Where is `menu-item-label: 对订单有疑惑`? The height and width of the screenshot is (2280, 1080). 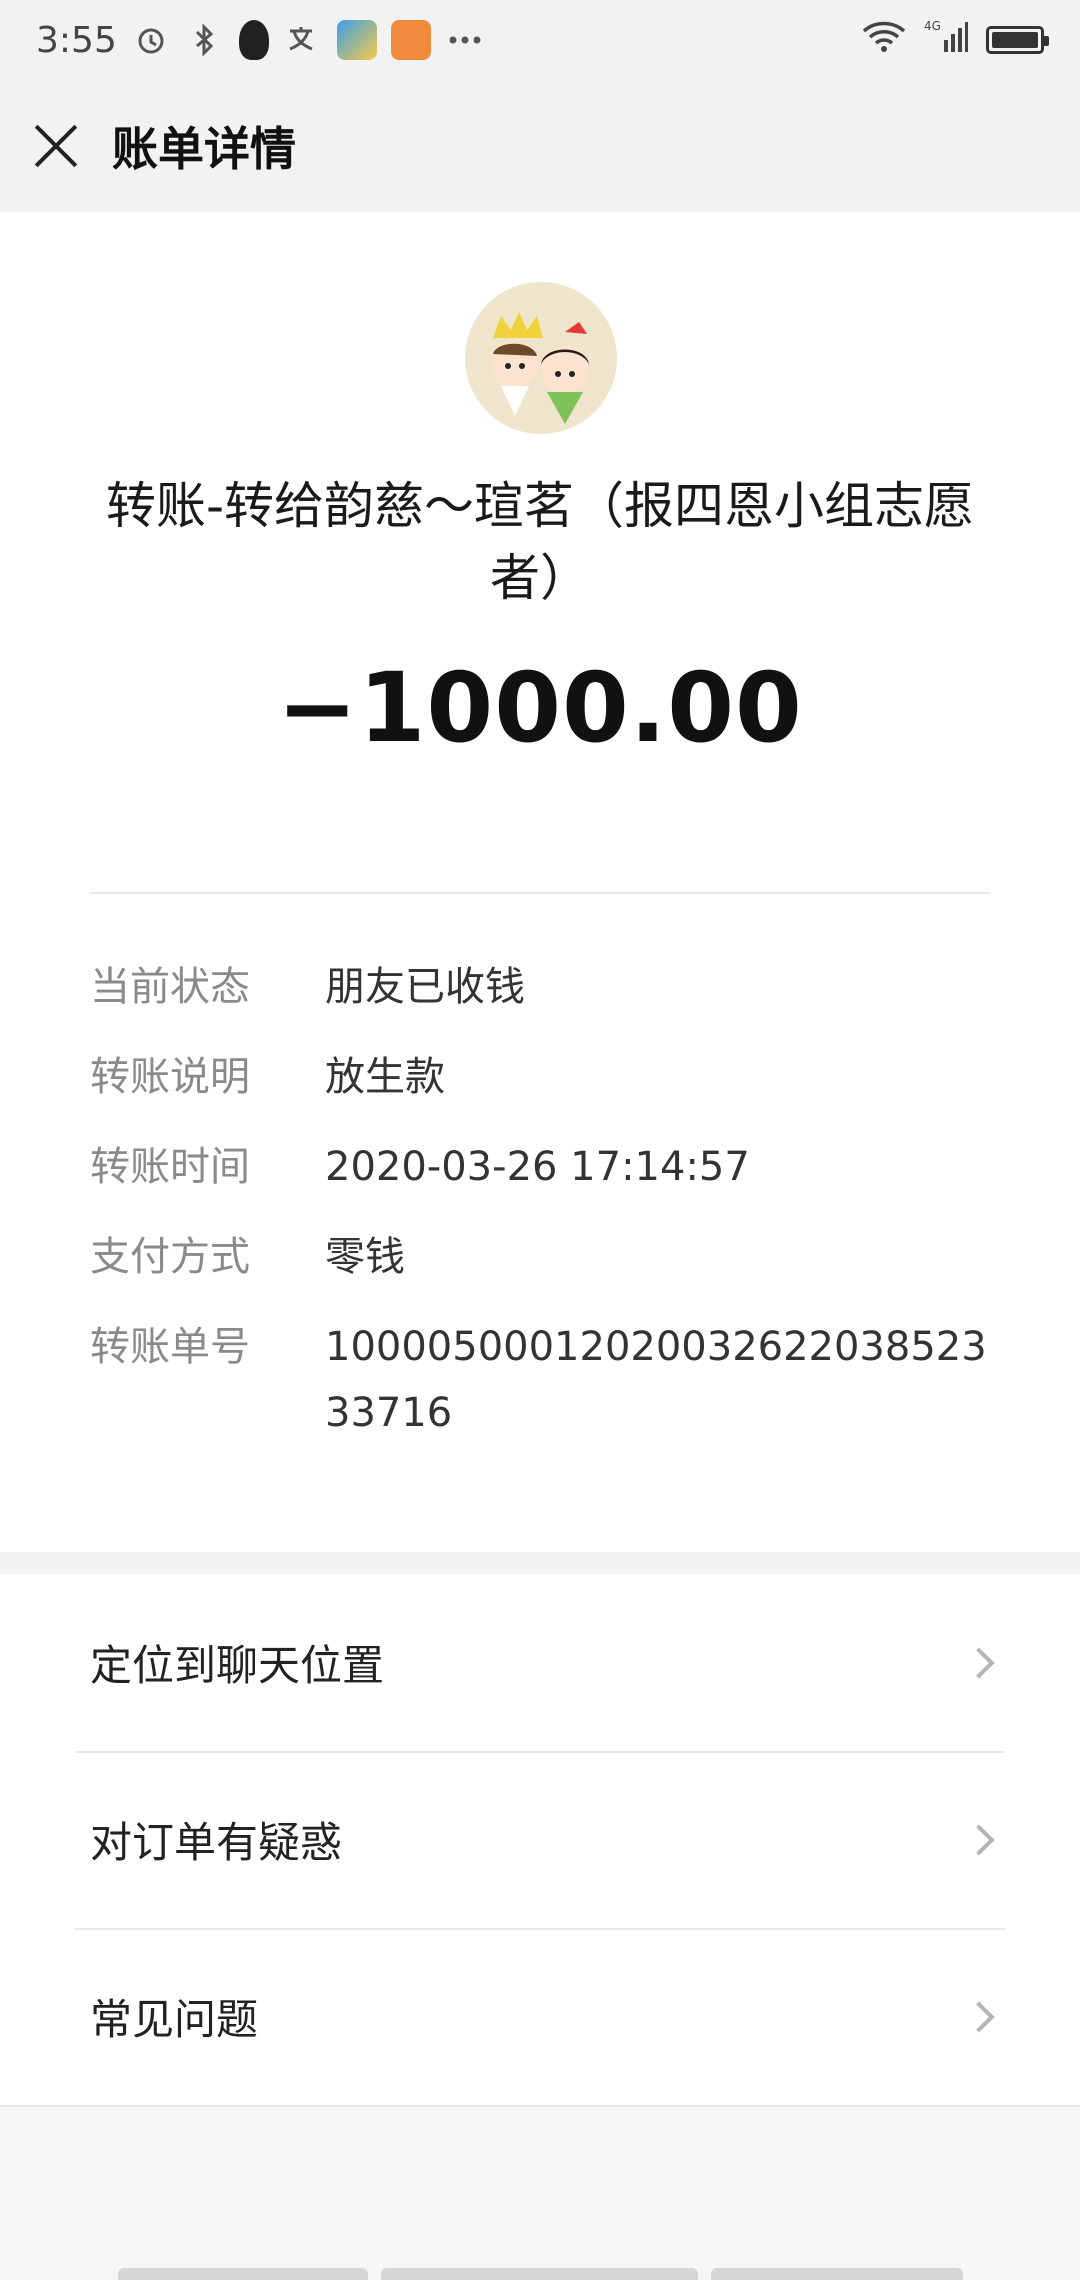
menu-item-label: 对订单有疑惑 is located at coordinates (216, 1842).